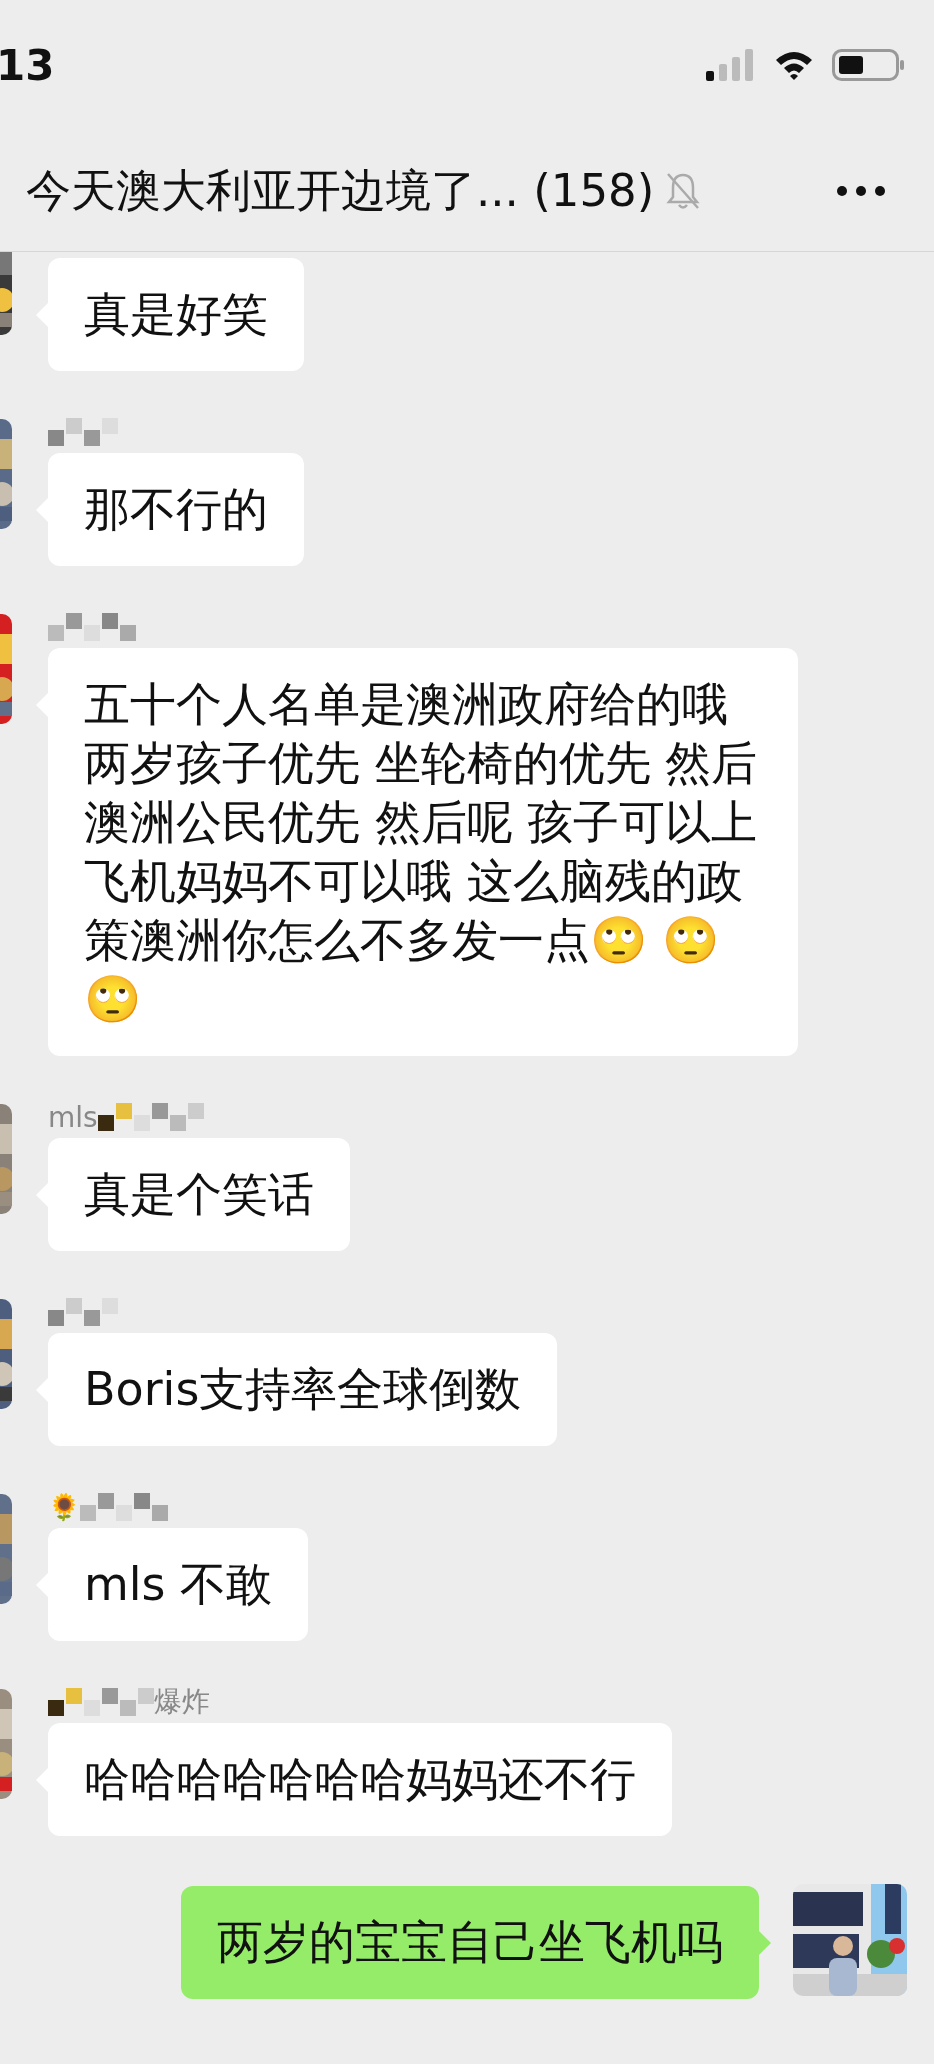  Describe the element at coordinates (27, 65) in the screenshot. I see `status-time: 13` at that location.